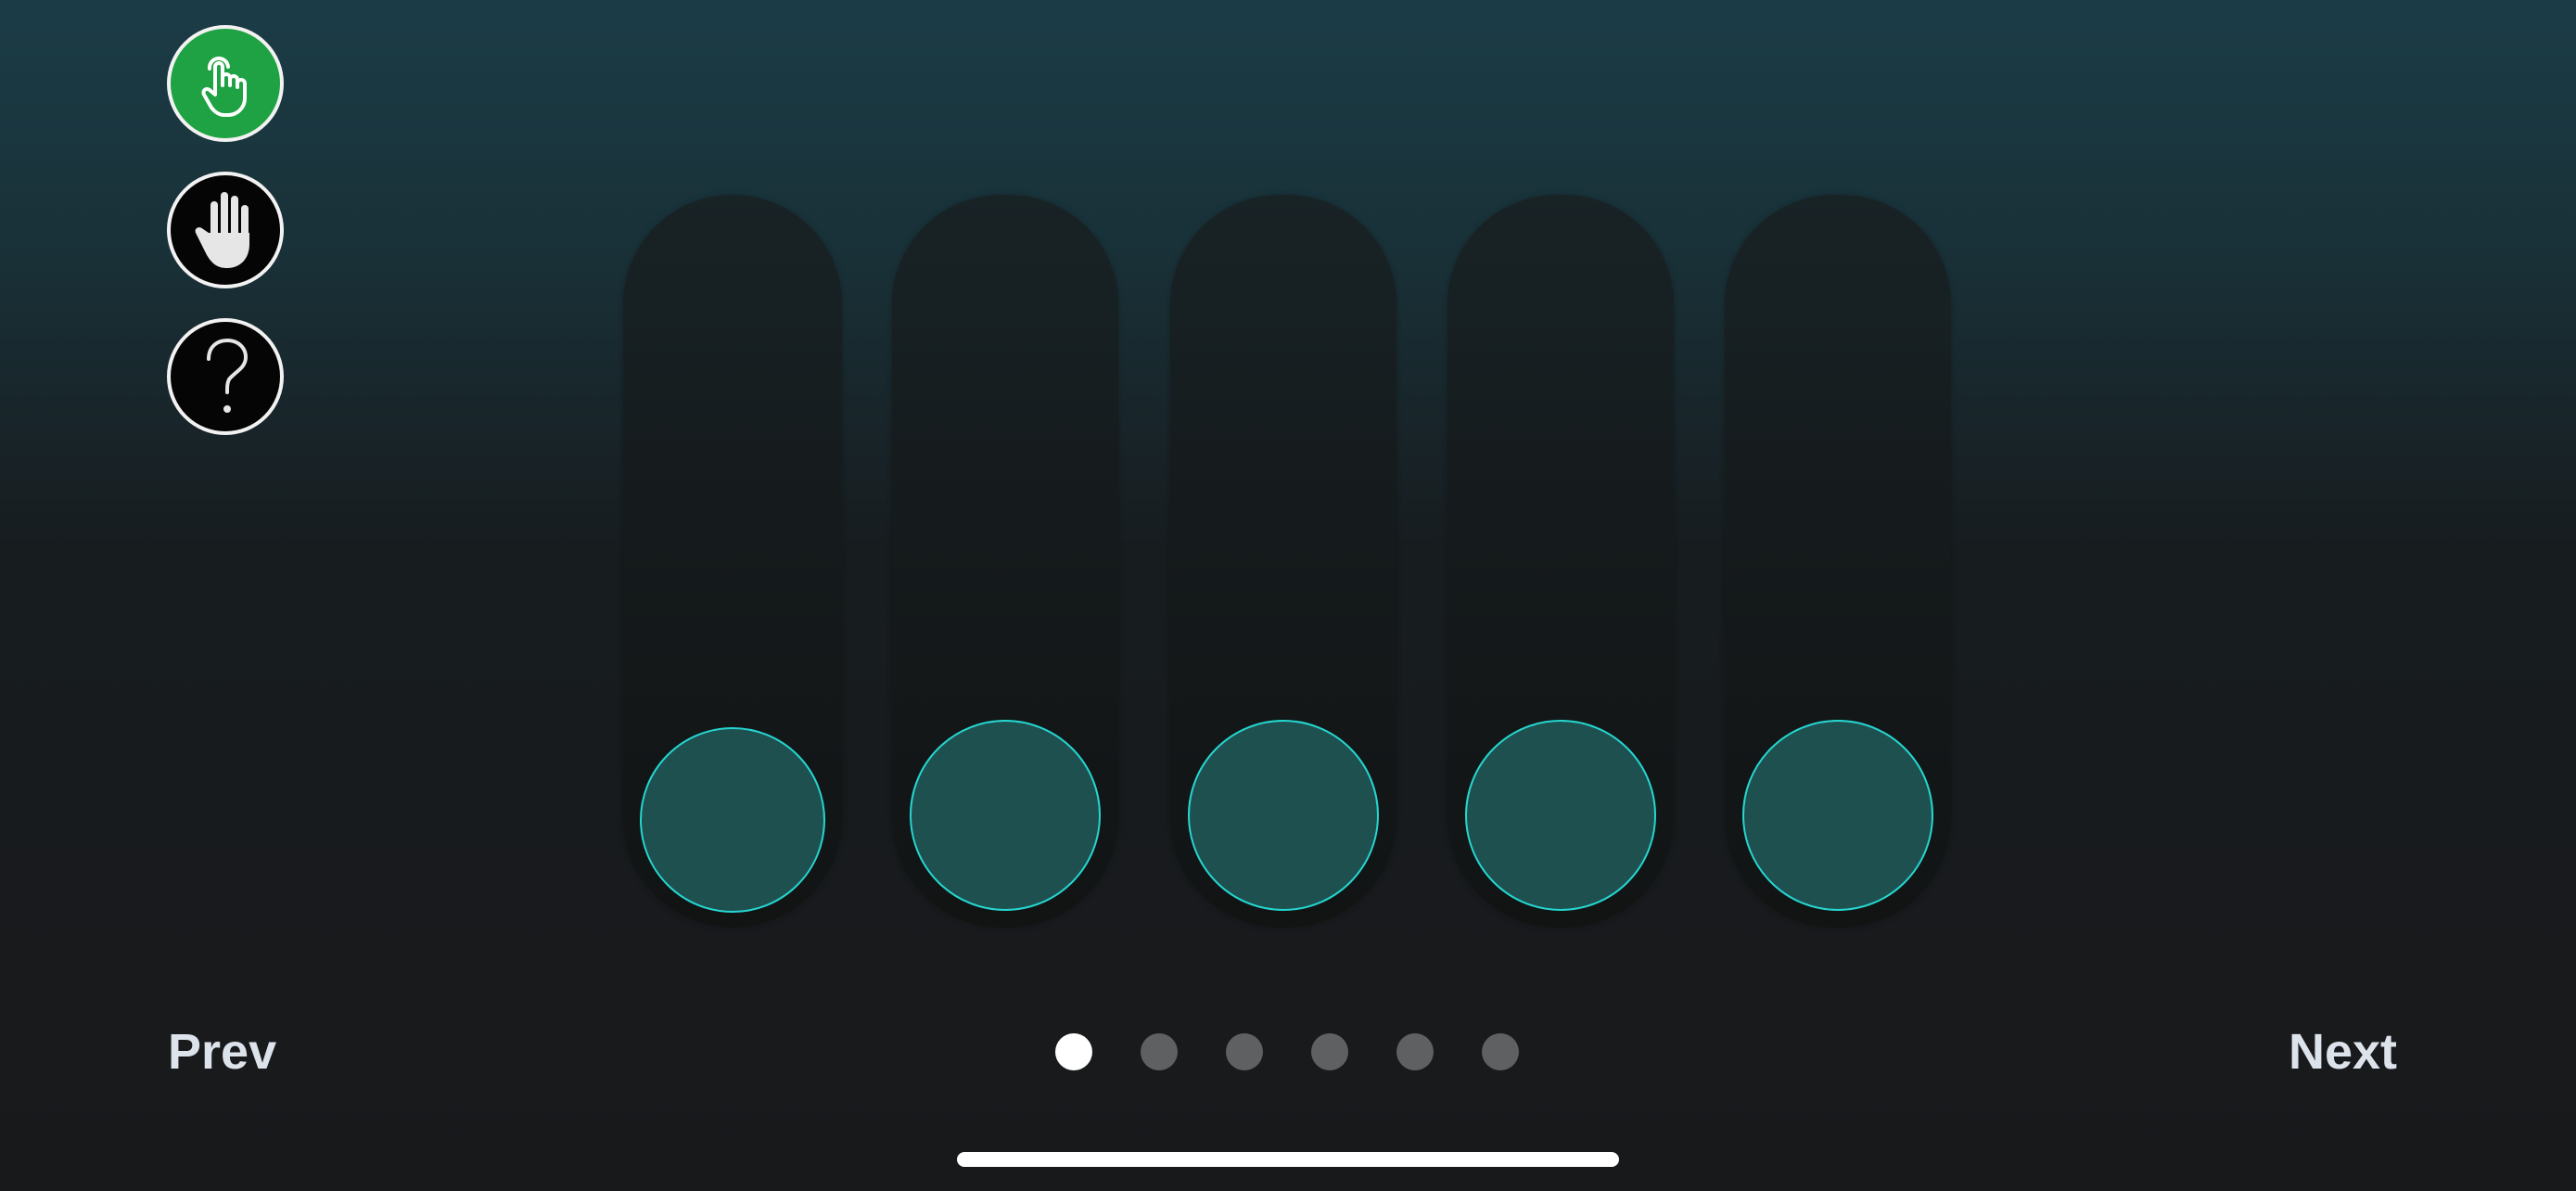  I want to click on page-indicator, so click(1287, 1051).